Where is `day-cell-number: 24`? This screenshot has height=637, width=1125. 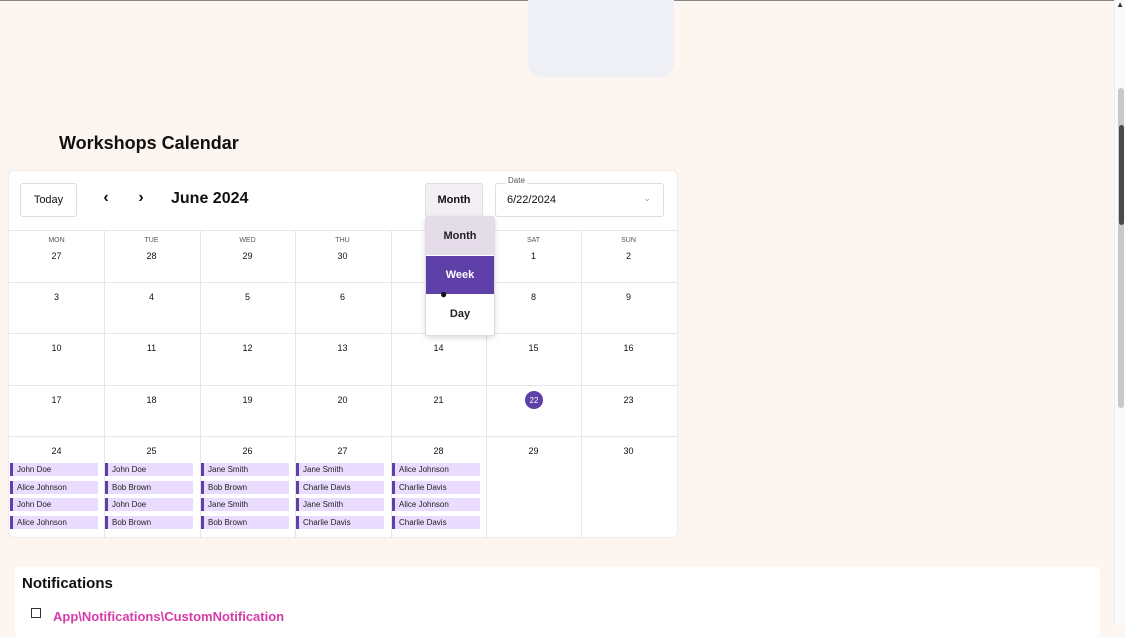
day-cell-number: 24 is located at coordinates (56, 451).